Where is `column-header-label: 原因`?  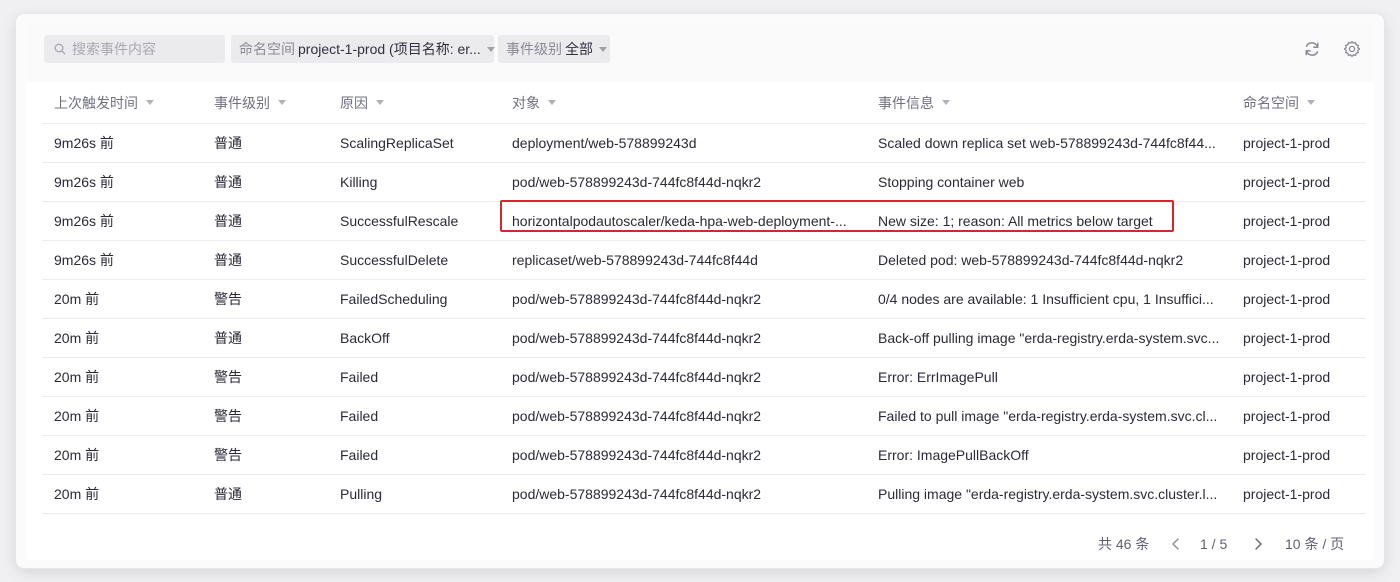 column-header-label: 原因 is located at coordinates (354, 102).